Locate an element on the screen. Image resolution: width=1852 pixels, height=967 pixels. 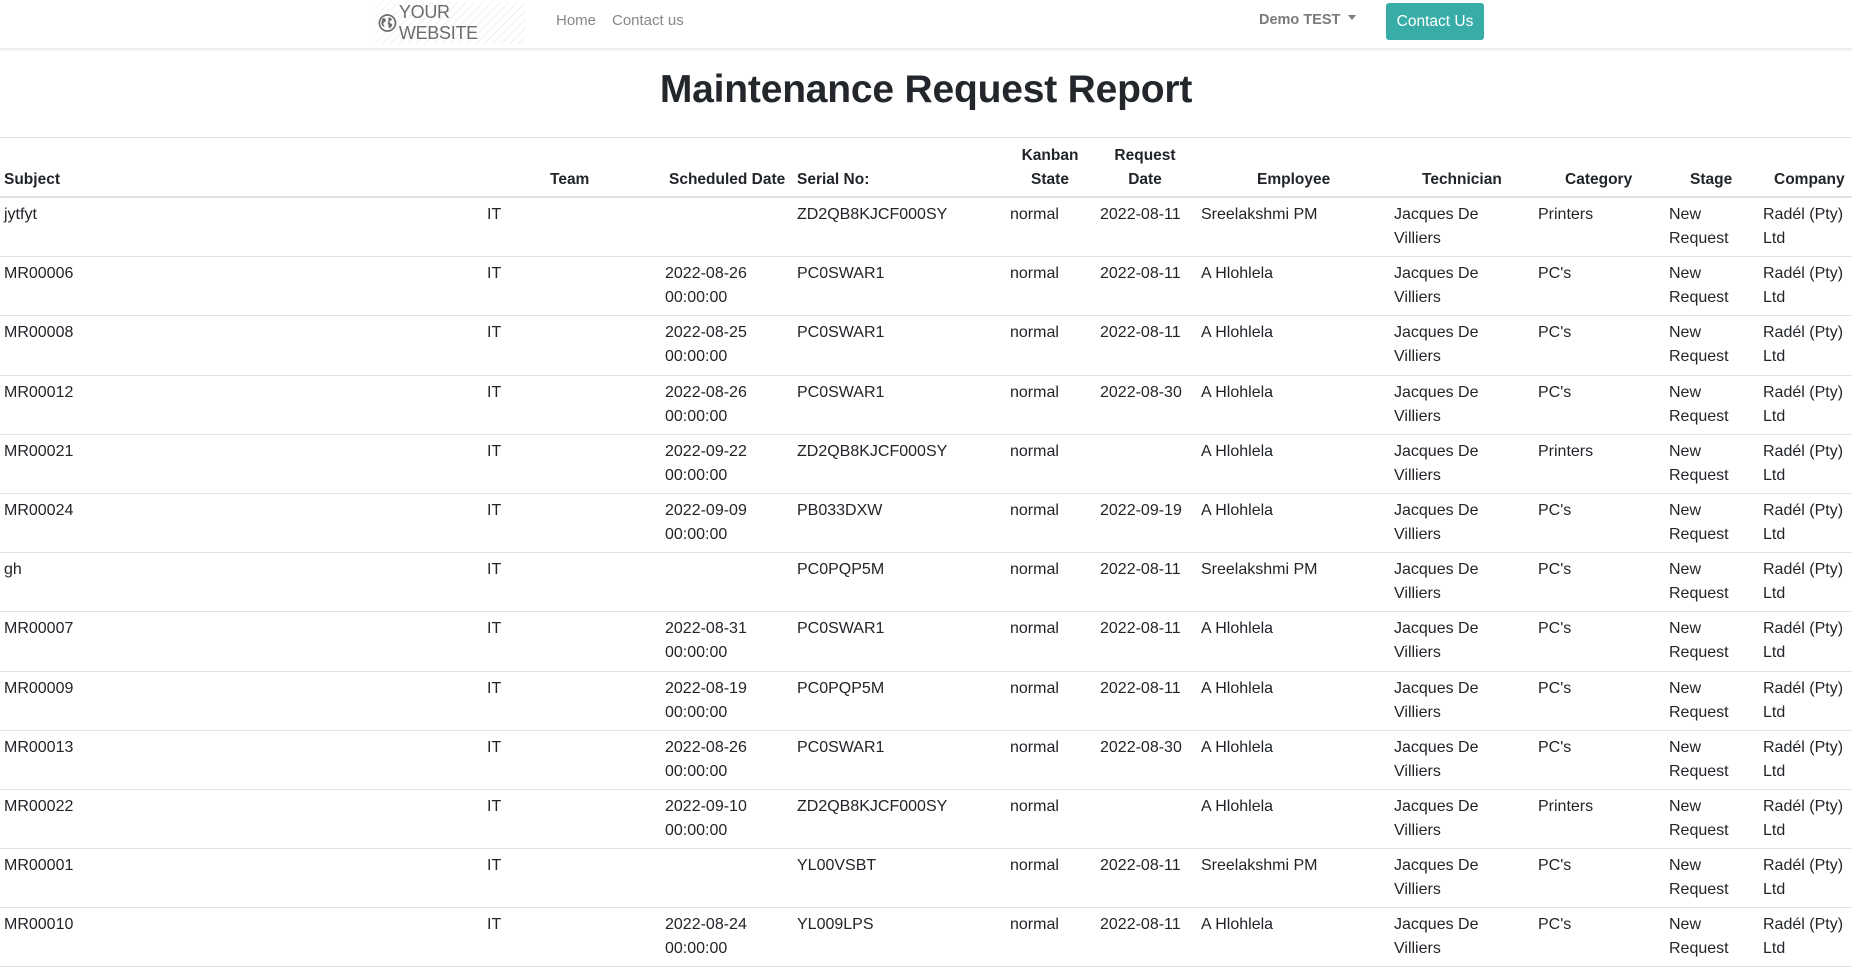
cell-scheduled-date: 2022-08-26 00:00:00 is located at coordinates (715, 405).